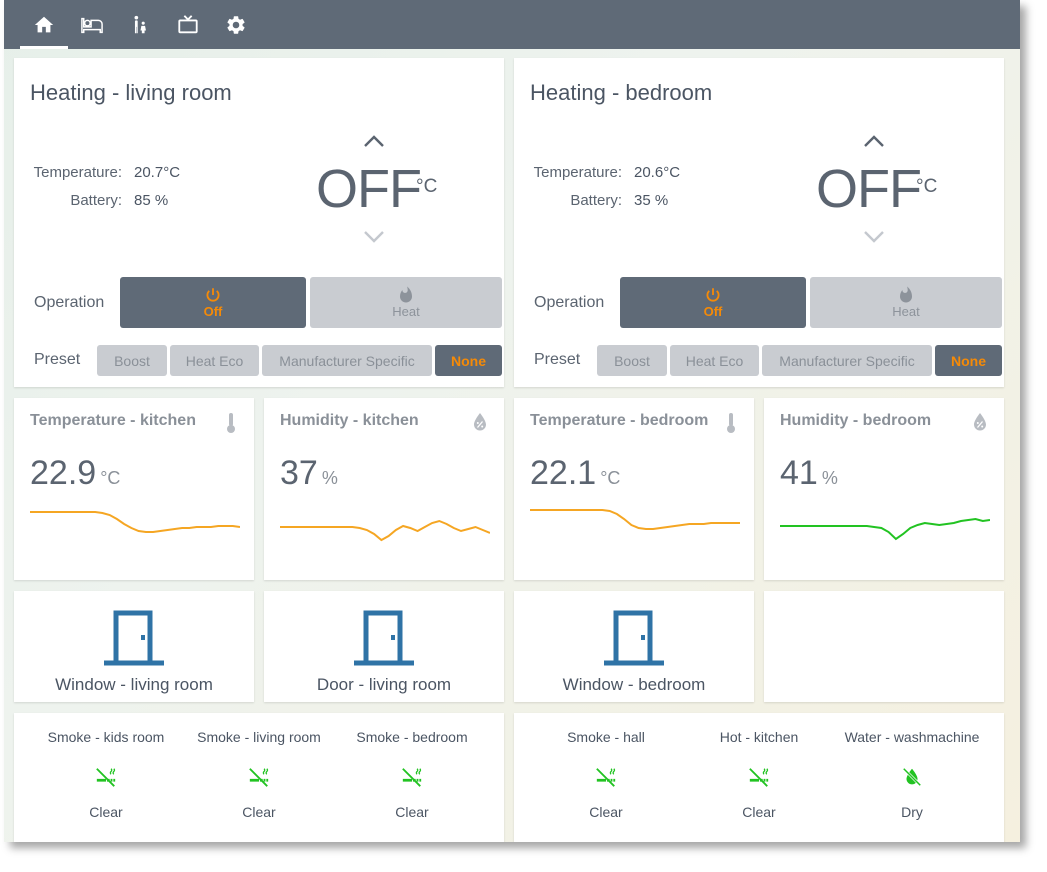 The height and width of the screenshot is (872, 1047). What do you see at coordinates (606, 737) in the screenshot?
I see `alarm-name: Smoke - hall` at bounding box center [606, 737].